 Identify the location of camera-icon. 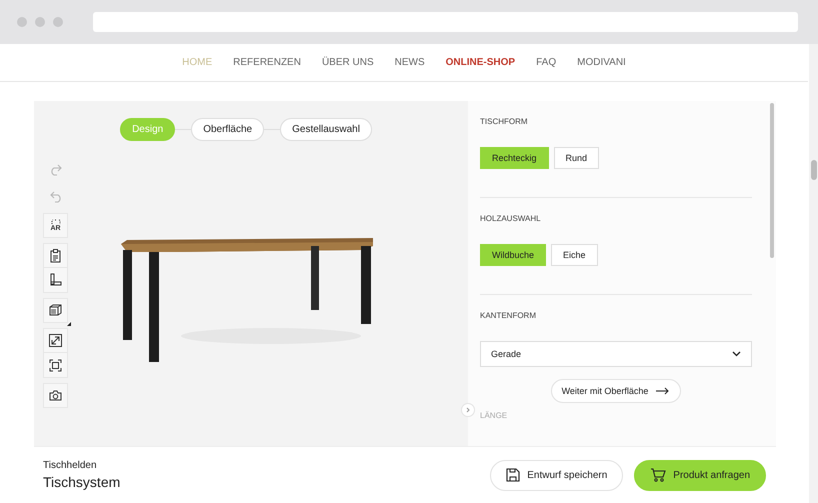
(55, 395).